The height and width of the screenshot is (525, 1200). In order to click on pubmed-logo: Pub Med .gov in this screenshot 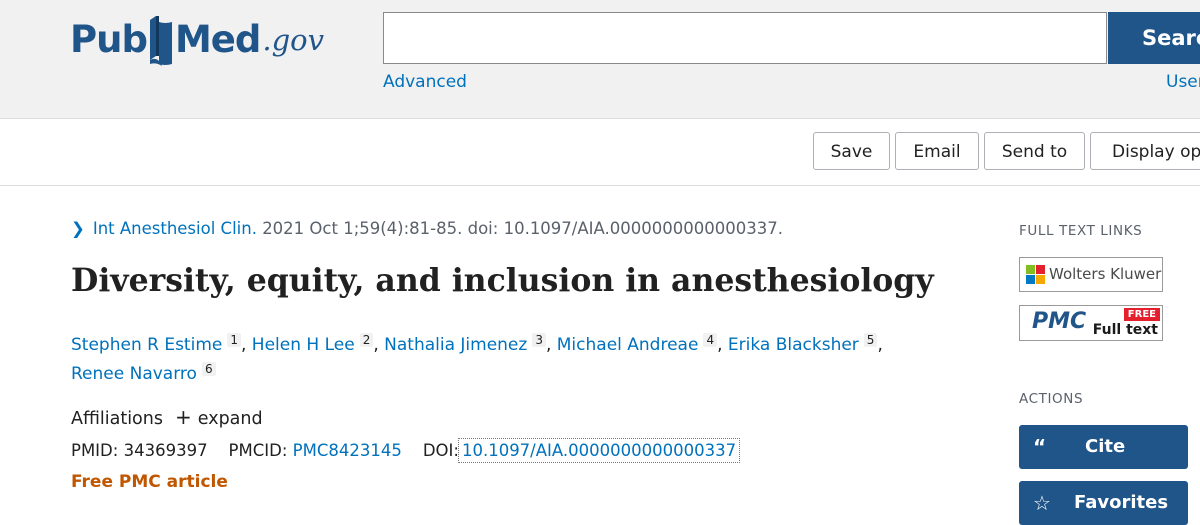, I will do `click(197, 40)`.